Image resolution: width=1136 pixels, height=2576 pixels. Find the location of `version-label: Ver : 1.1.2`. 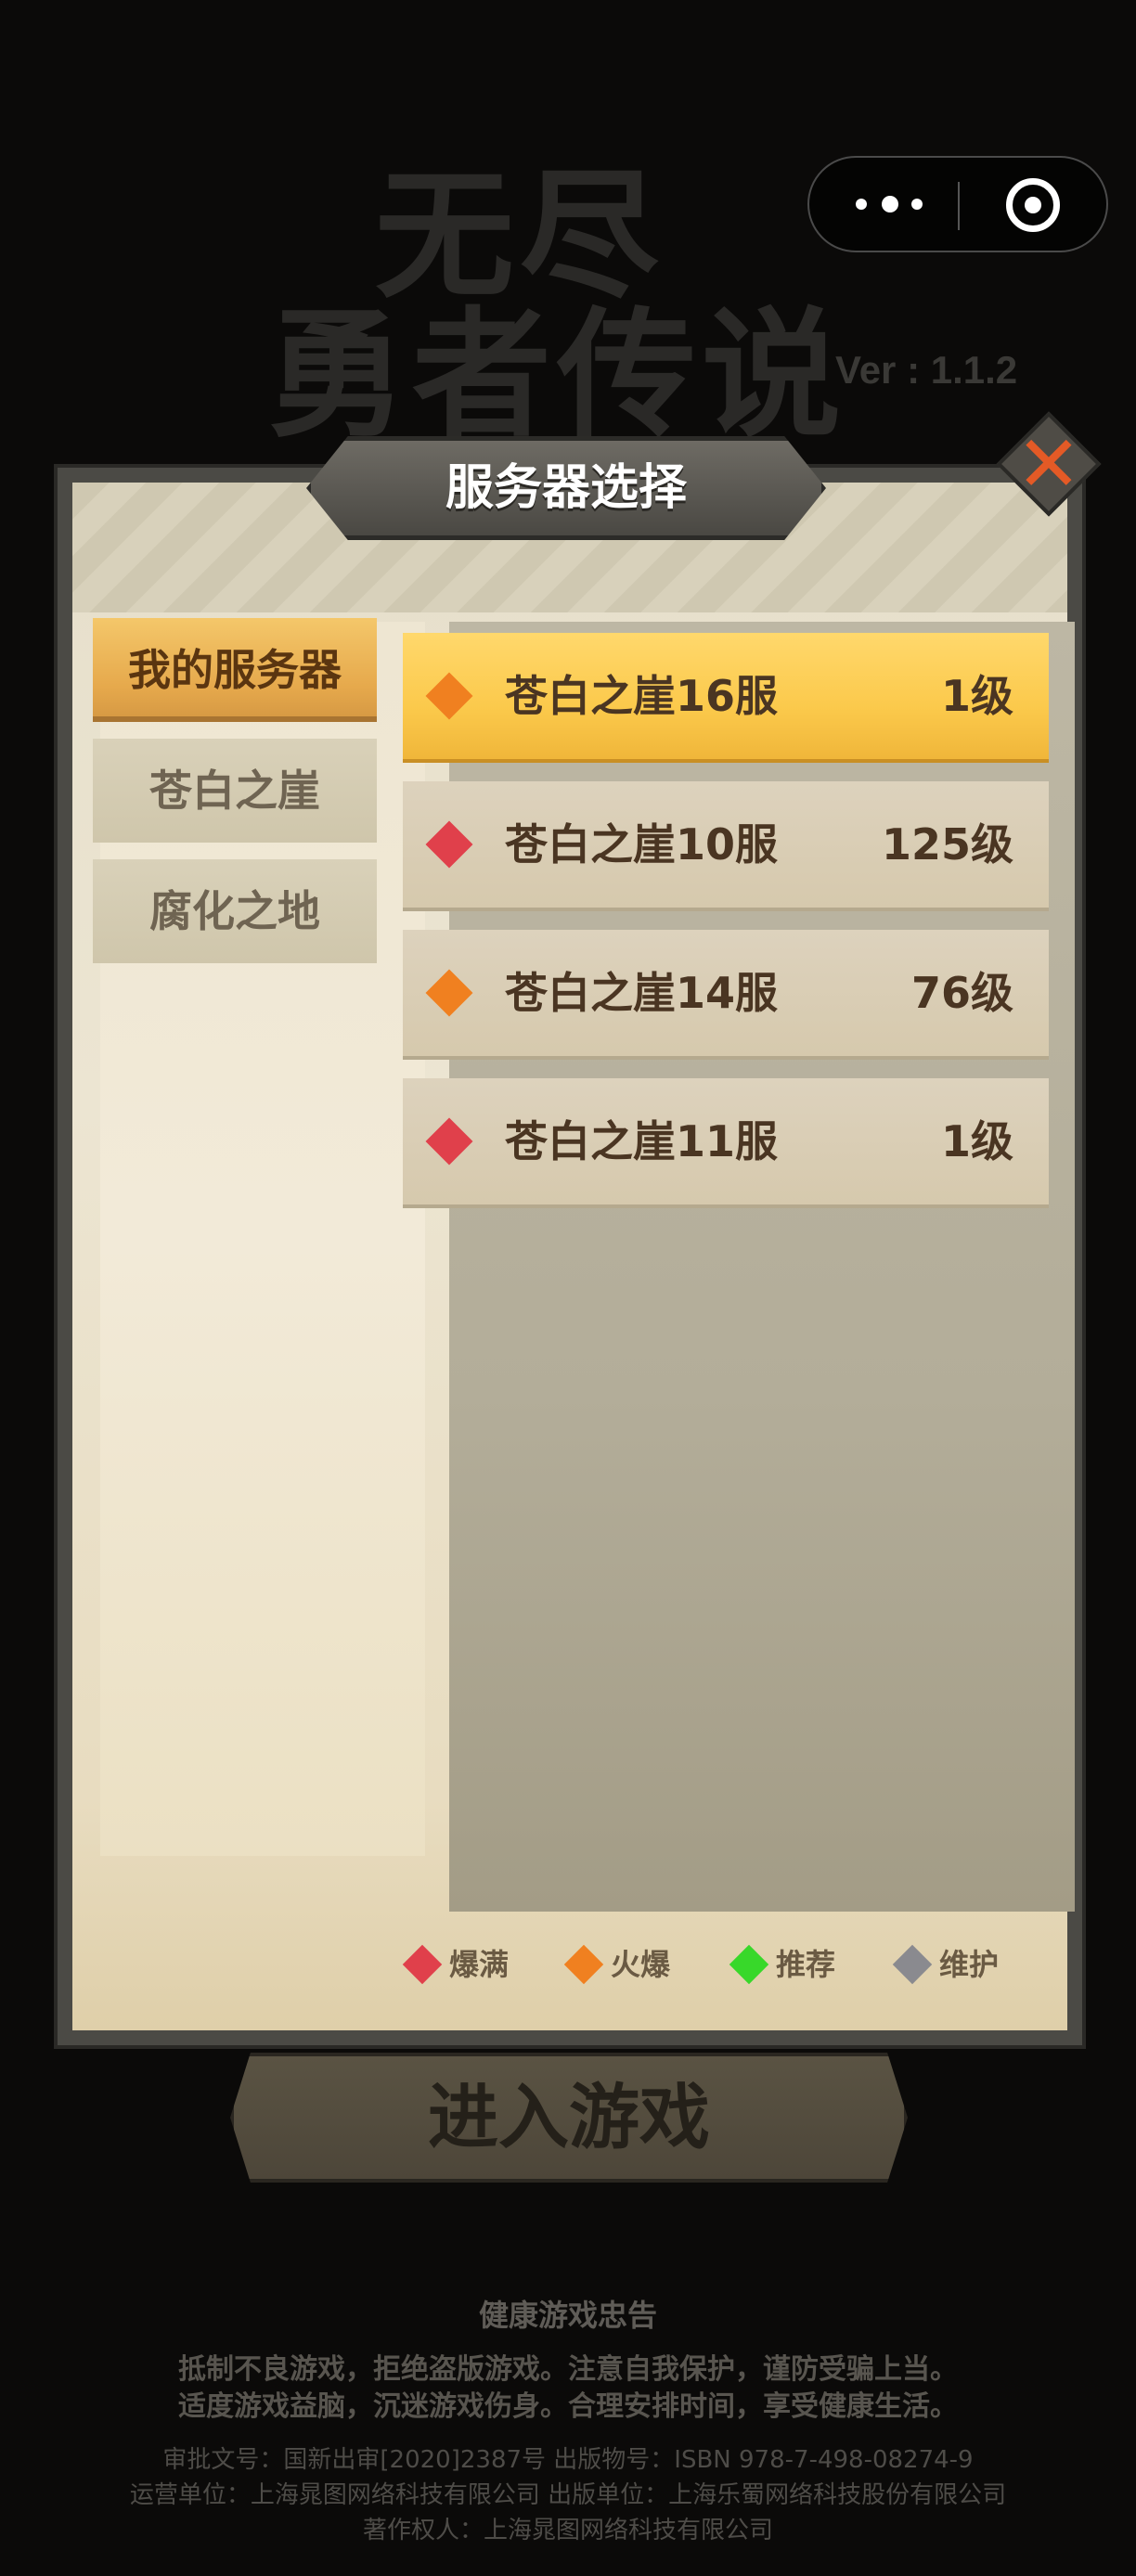

version-label: Ver : 1.1.2 is located at coordinates (926, 370).